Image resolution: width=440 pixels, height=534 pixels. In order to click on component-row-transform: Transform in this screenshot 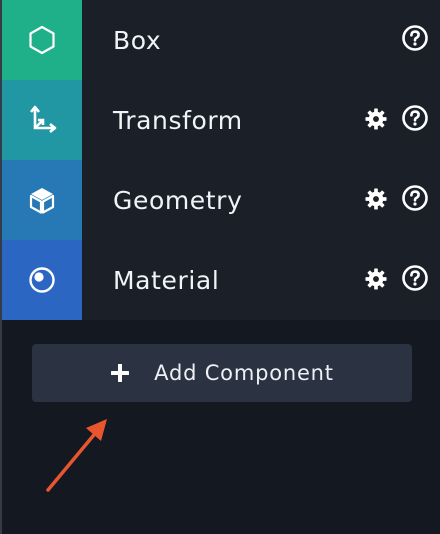, I will do `click(221, 120)`.